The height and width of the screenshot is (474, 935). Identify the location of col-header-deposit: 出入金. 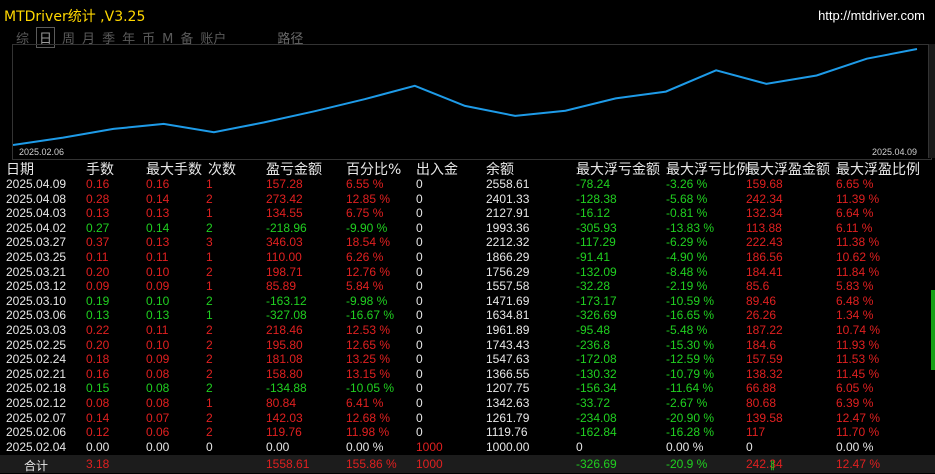
(437, 169).